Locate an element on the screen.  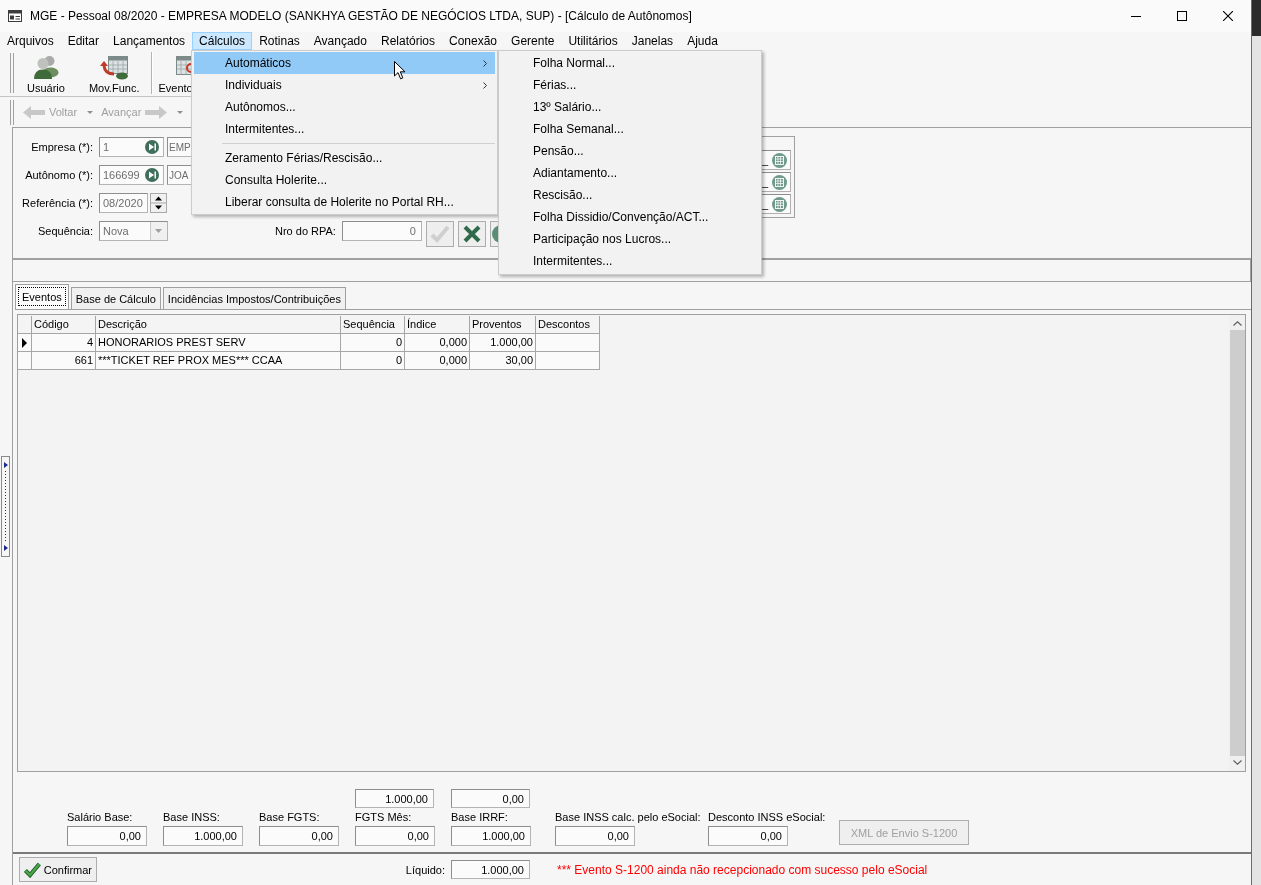
menu-bar-item: Janelas is located at coordinates (652, 41).